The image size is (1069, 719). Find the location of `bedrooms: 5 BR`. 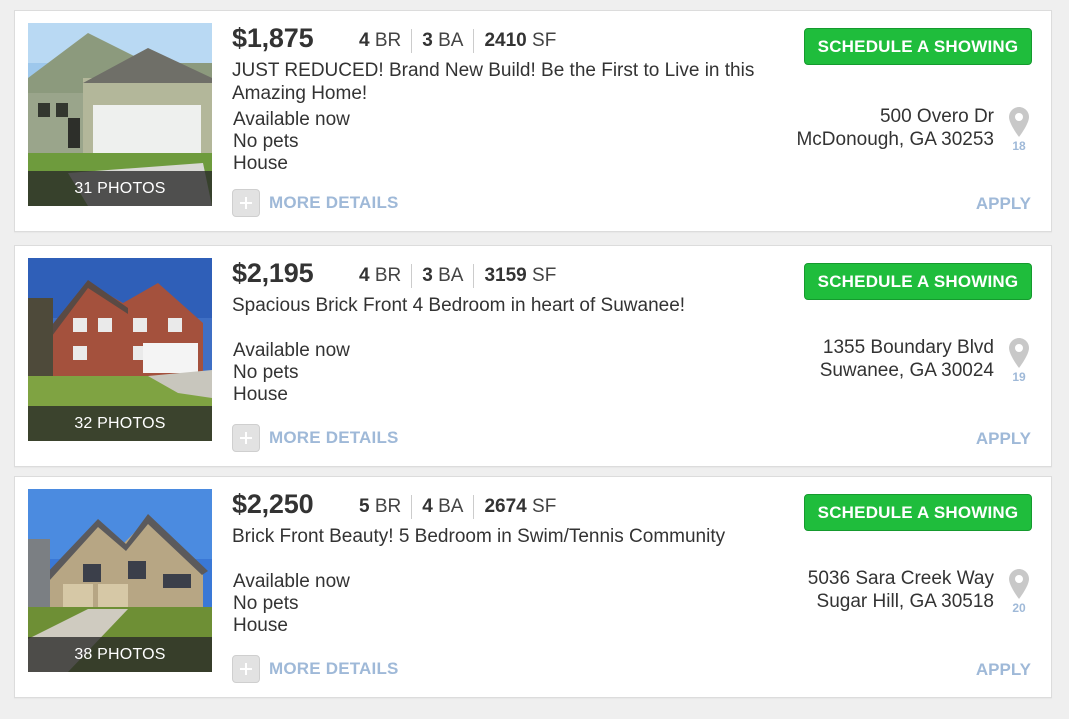

bedrooms: 5 BR is located at coordinates (385, 507).